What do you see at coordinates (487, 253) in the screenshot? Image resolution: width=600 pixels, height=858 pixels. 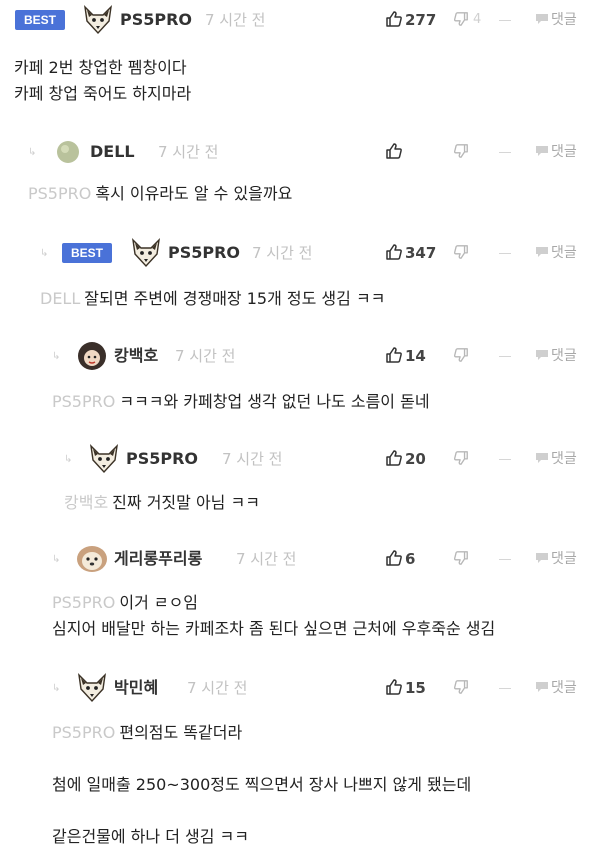 I see `comment-actions: 347 댓글` at bounding box center [487, 253].